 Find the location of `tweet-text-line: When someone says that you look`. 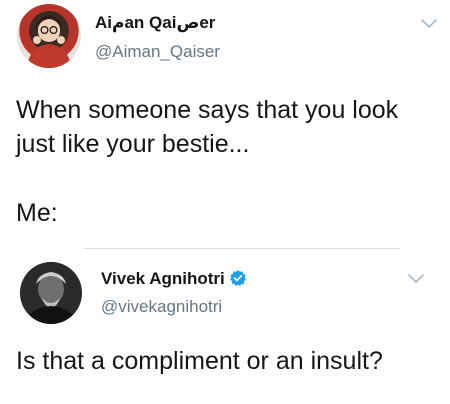

tweet-text-line: When someone says that you look is located at coordinates (207, 110).